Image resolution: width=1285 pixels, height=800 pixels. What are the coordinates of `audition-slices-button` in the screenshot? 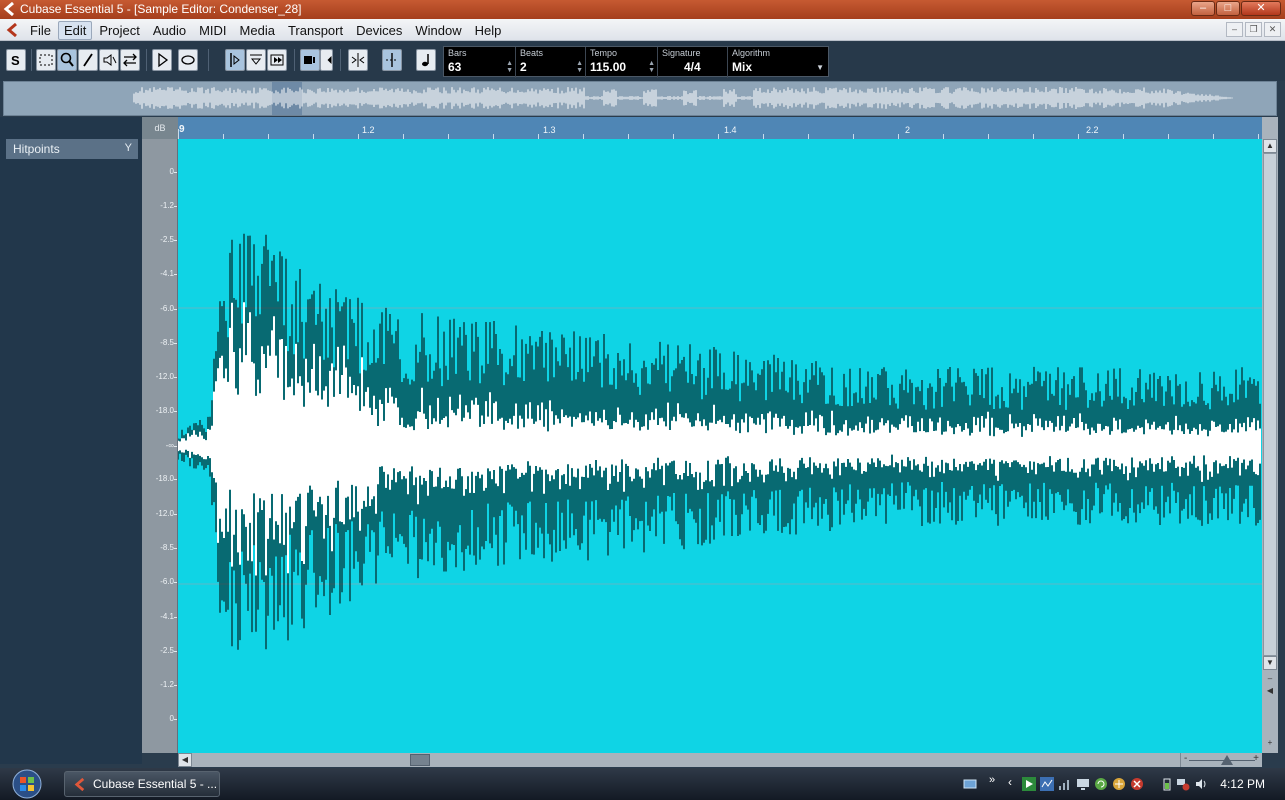 It's located at (277, 60).